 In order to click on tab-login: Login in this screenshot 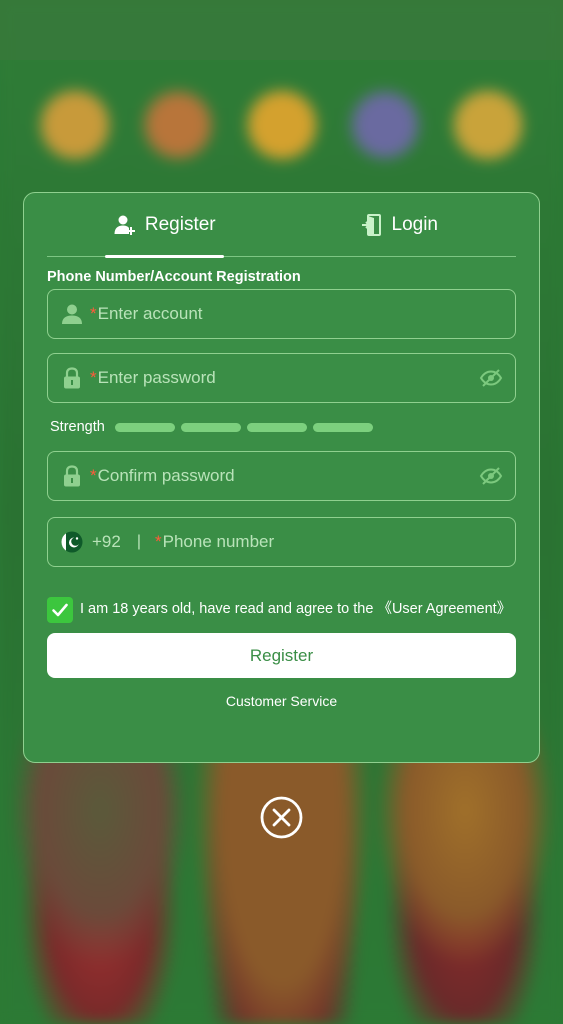, I will do `click(399, 224)`.